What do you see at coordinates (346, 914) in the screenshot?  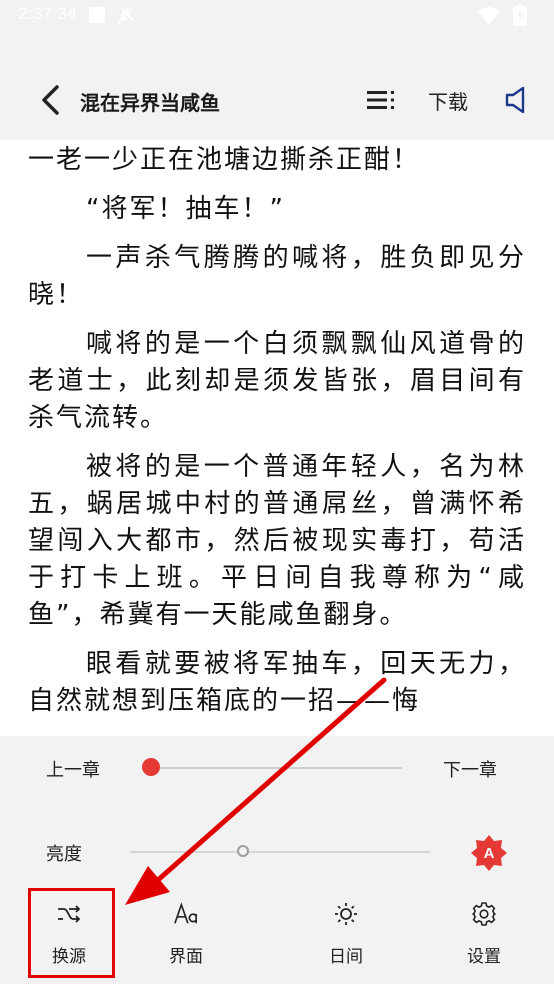 I see `sun-icon` at bounding box center [346, 914].